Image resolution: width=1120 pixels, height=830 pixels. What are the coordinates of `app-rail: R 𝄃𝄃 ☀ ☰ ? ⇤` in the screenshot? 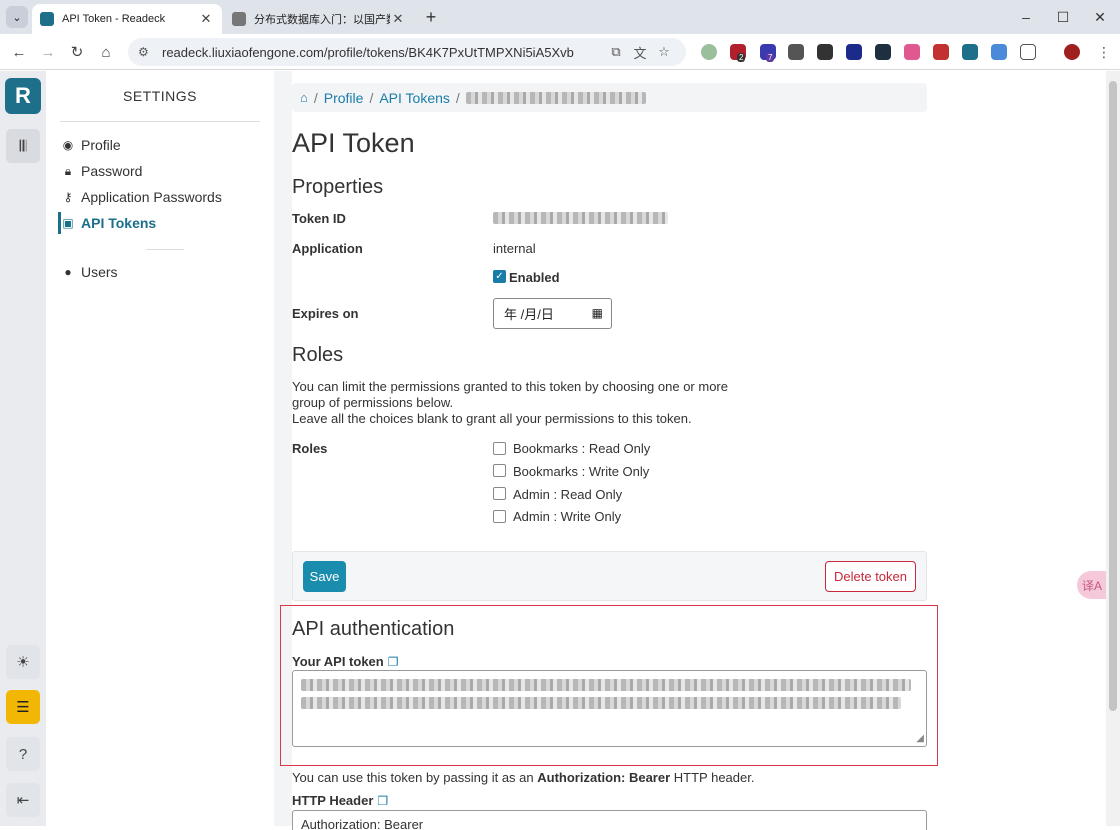 It's located at (23, 448).